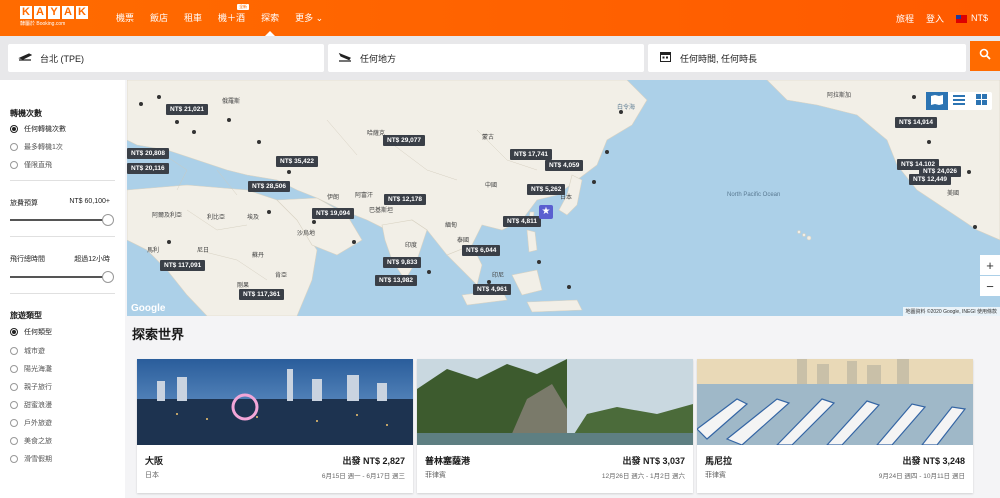 The width and height of the screenshot is (1000, 498). Describe the element at coordinates (935, 18) in the screenshot. I see `login-link: 登入` at that location.